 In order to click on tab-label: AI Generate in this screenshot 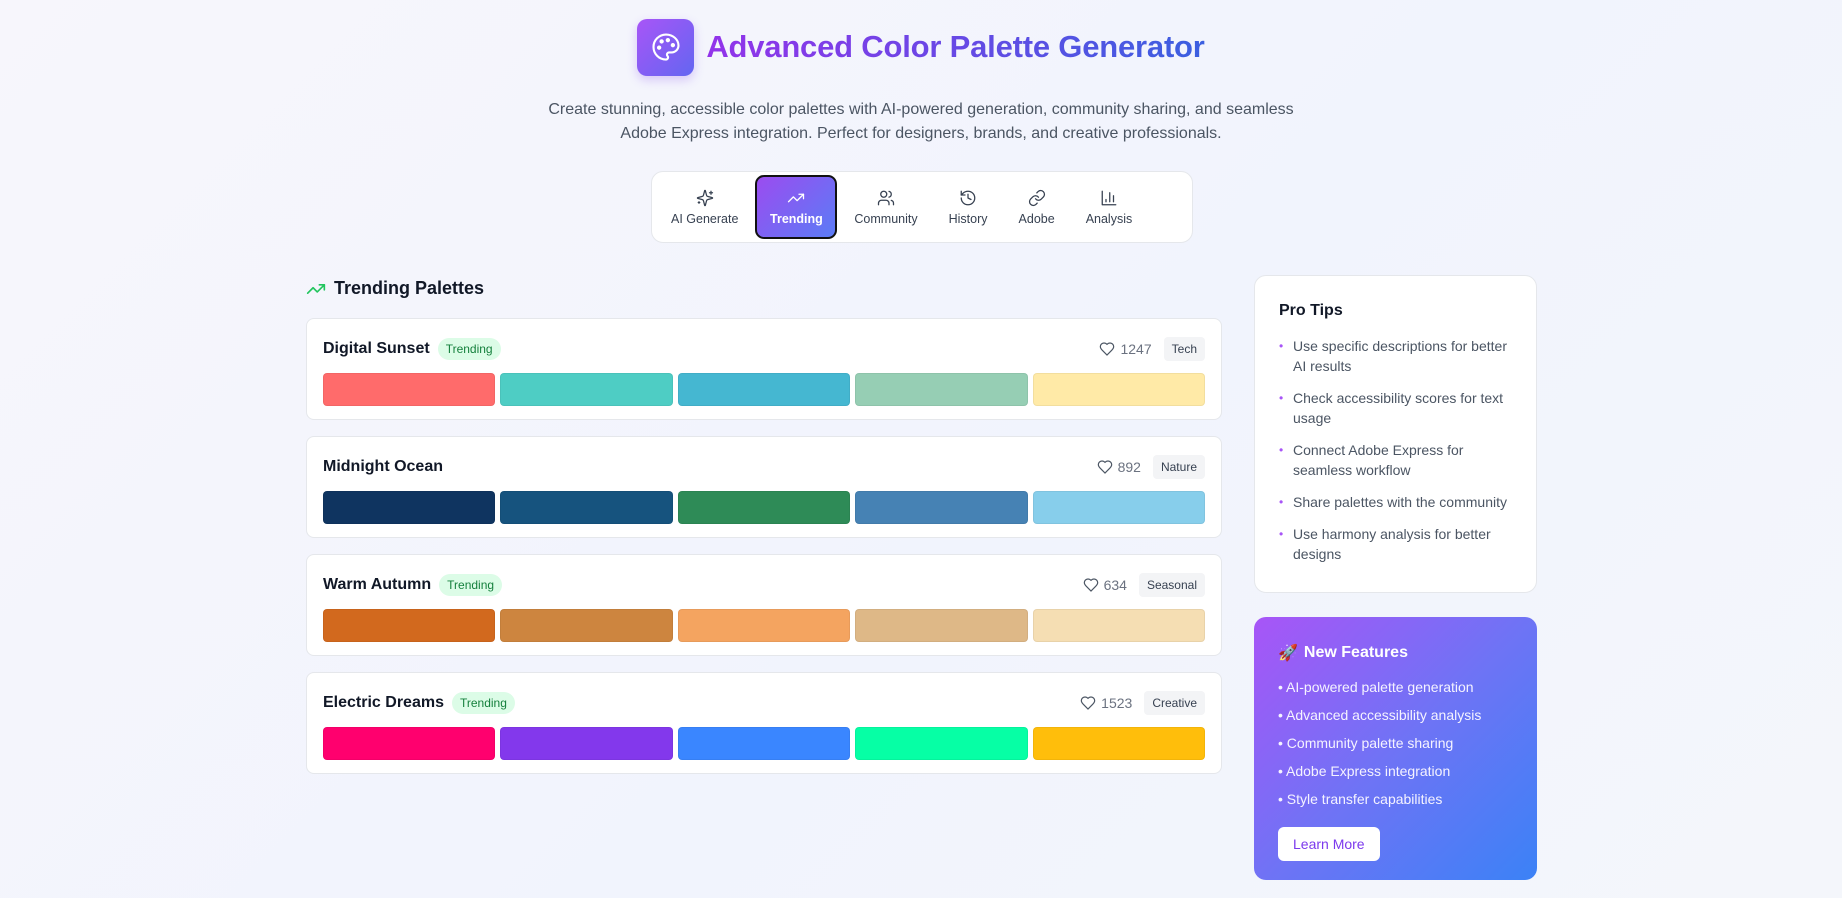, I will do `click(705, 218)`.